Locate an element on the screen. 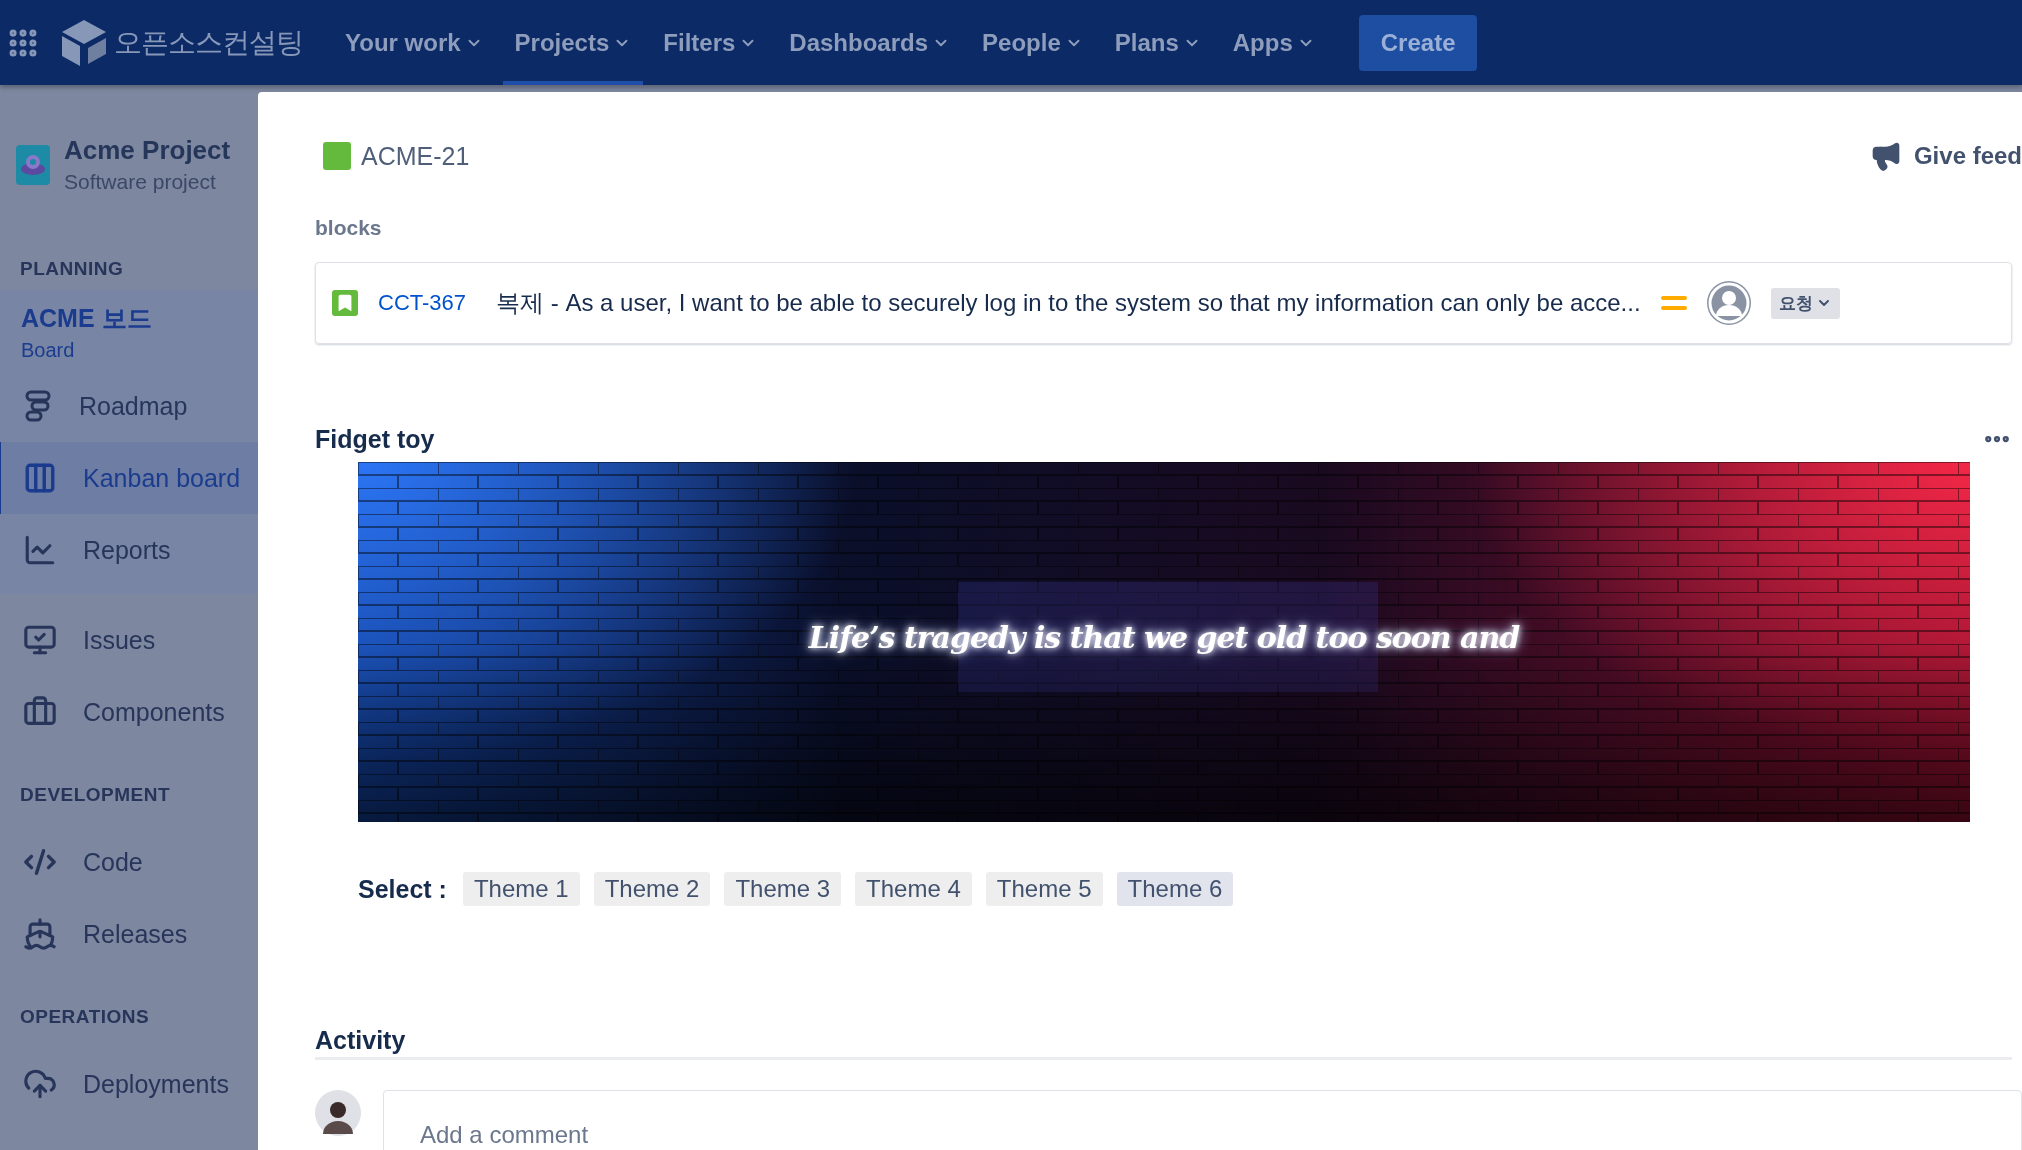  linked-issue-row: CCT-367 복제 - As a user, I want to be able to securely log in to the system so that my information can only be acce... 요청 is located at coordinates (1163, 303).